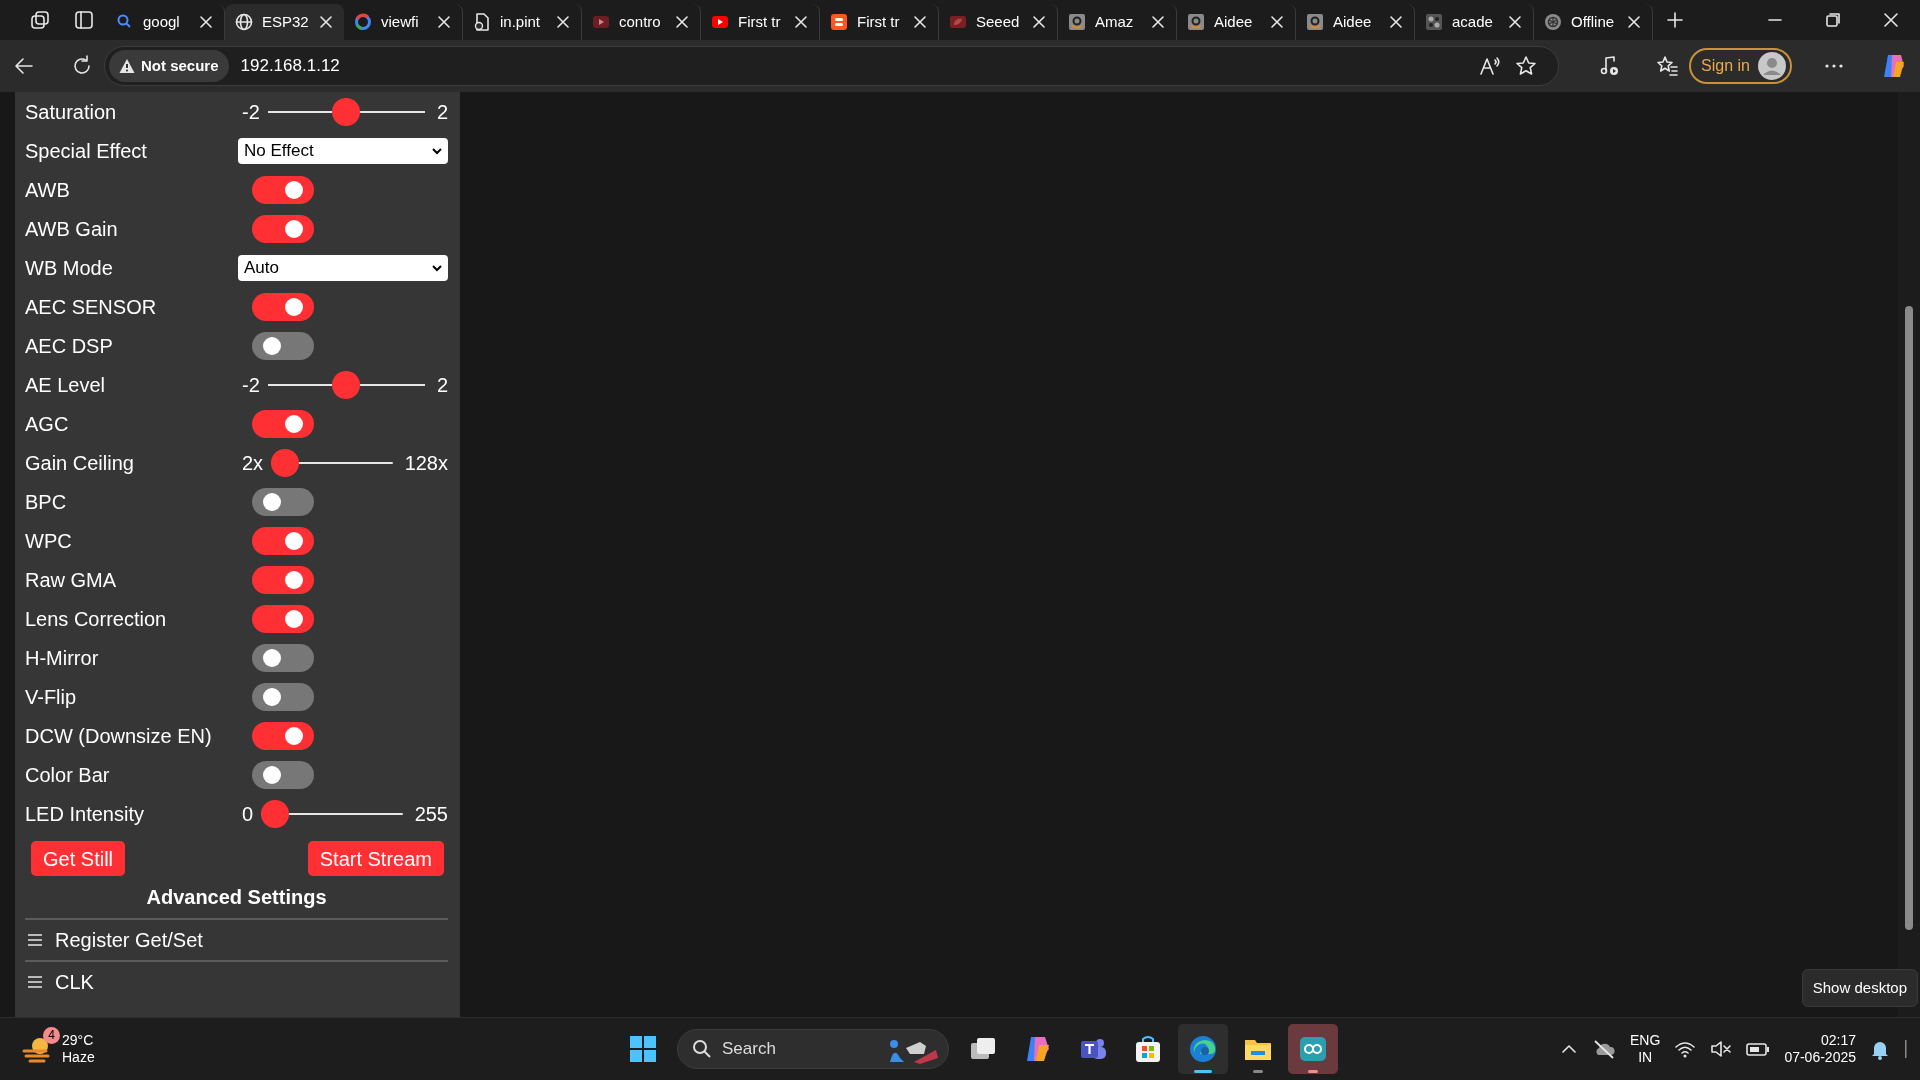 This screenshot has width=1920, height=1080. What do you see at coordinates (91, 307) in the screenshot?
I see `setting-label: AEC SENSOR` at bounding box center [91, 307].